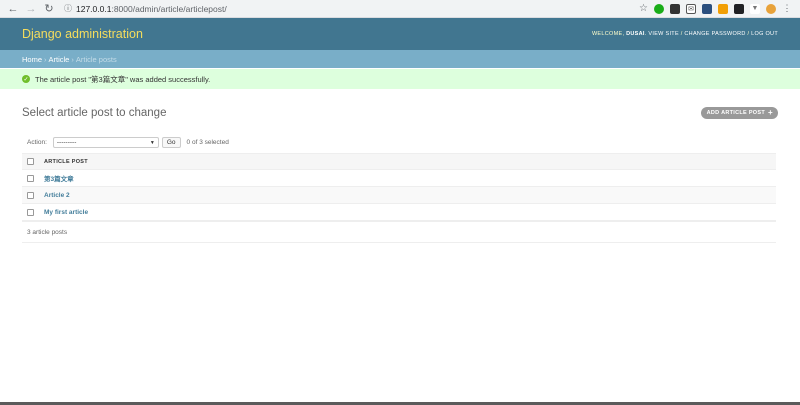 The width and height of the screenshot is (800, 405). Describe the element at coordinates (96, 59) in the screenshot. I see `breadcrumb-current: Article posts` at that location.